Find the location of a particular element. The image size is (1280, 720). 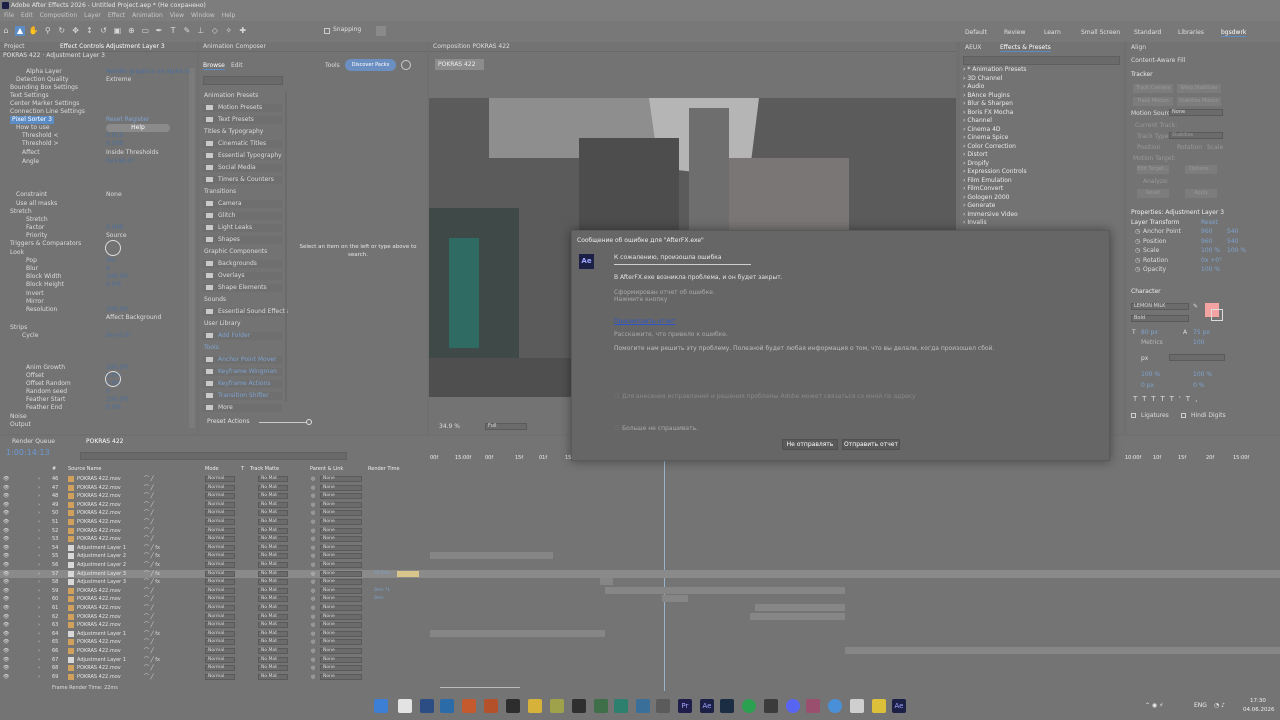

composer-item: Transitions is located at coordinates (244, 192).